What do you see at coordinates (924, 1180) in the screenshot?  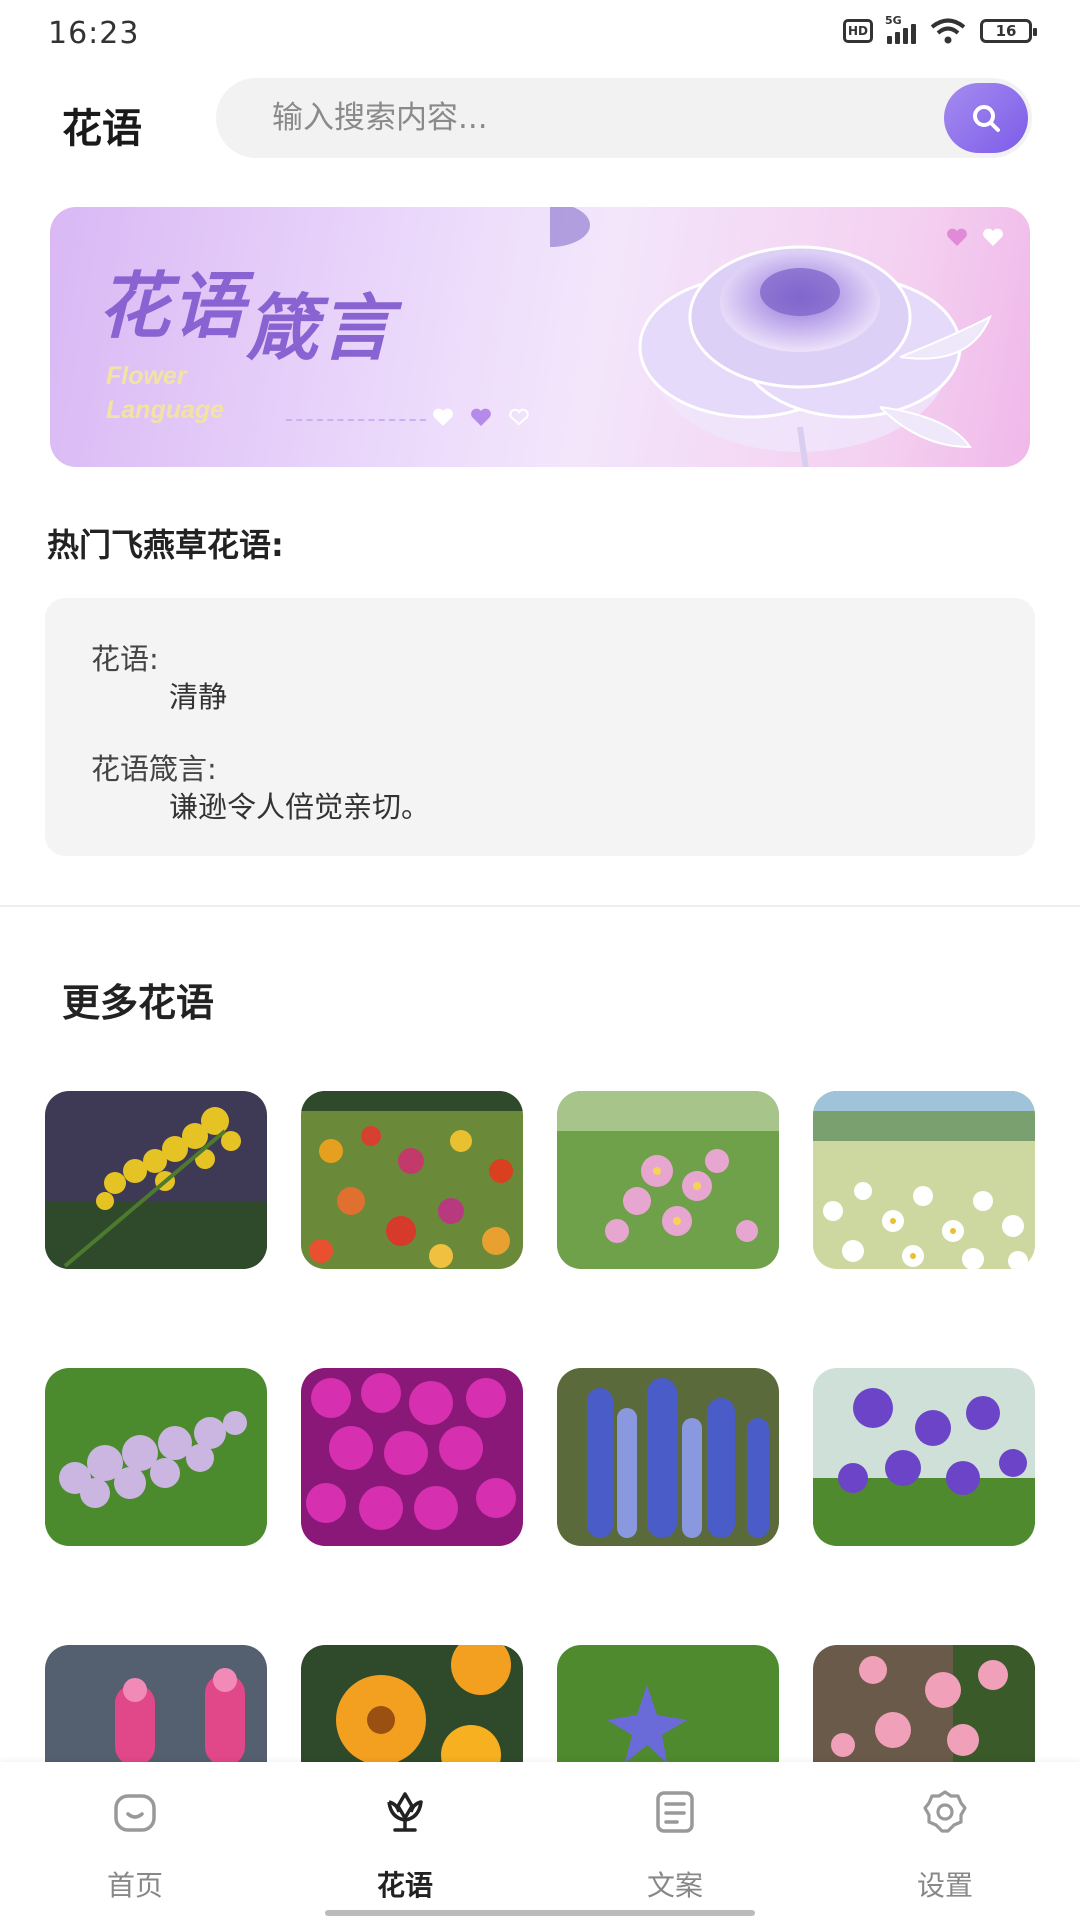 I see `daisy-field` at bounding box center [924, 1180].